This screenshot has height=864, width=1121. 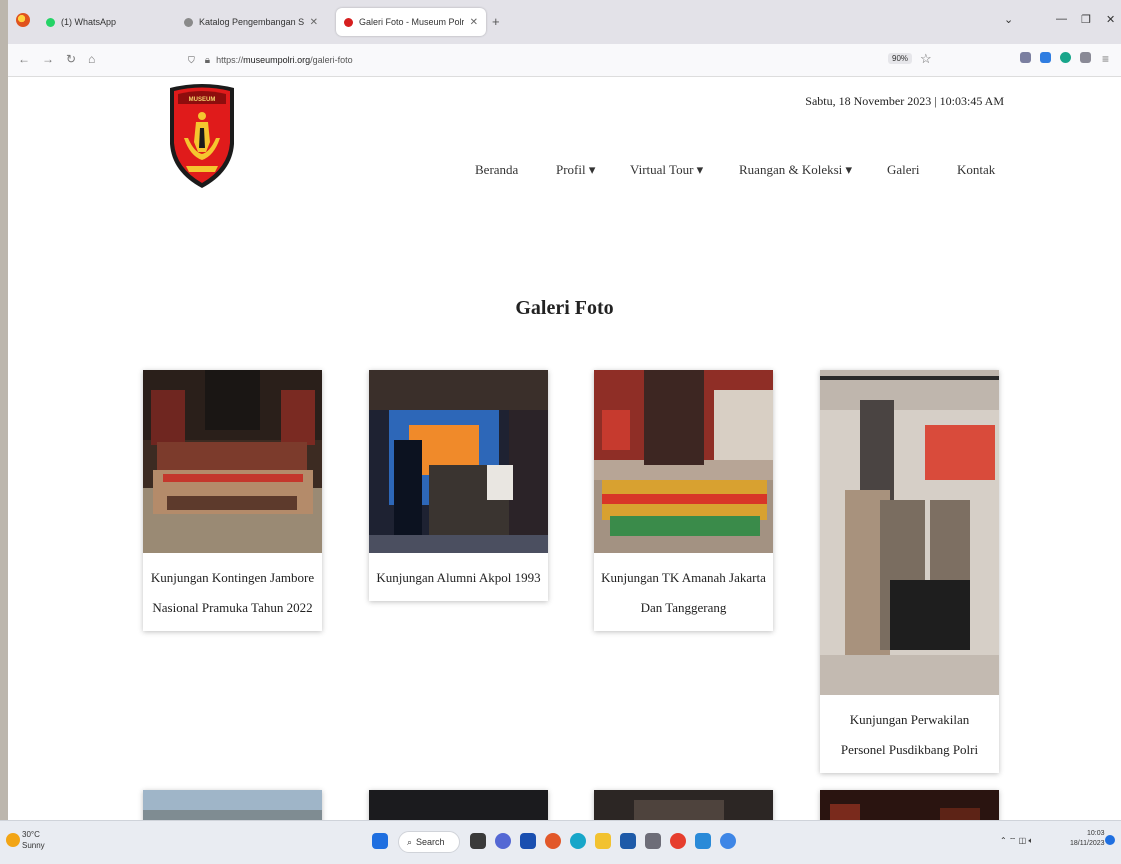 I want to click on tab-title: (1) WhatsApp, so click(x=89, y=22).